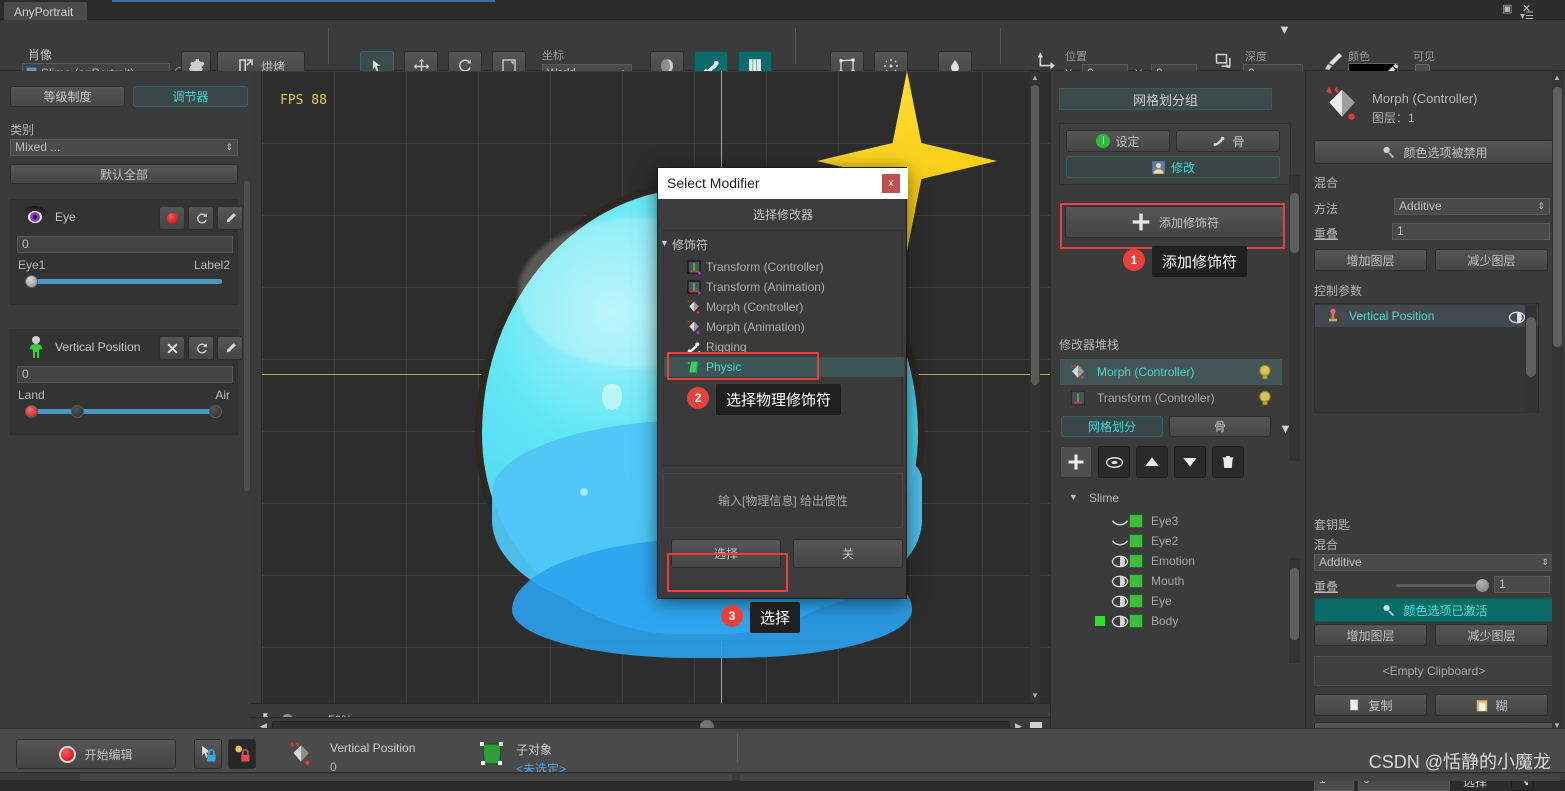 The height and width of the screenshot is (791, 1565). What do you see at coordinates (96, 754) in the screenshot?
I see `start-edit-button: 开始编辑` at bounding box center [96, 754].